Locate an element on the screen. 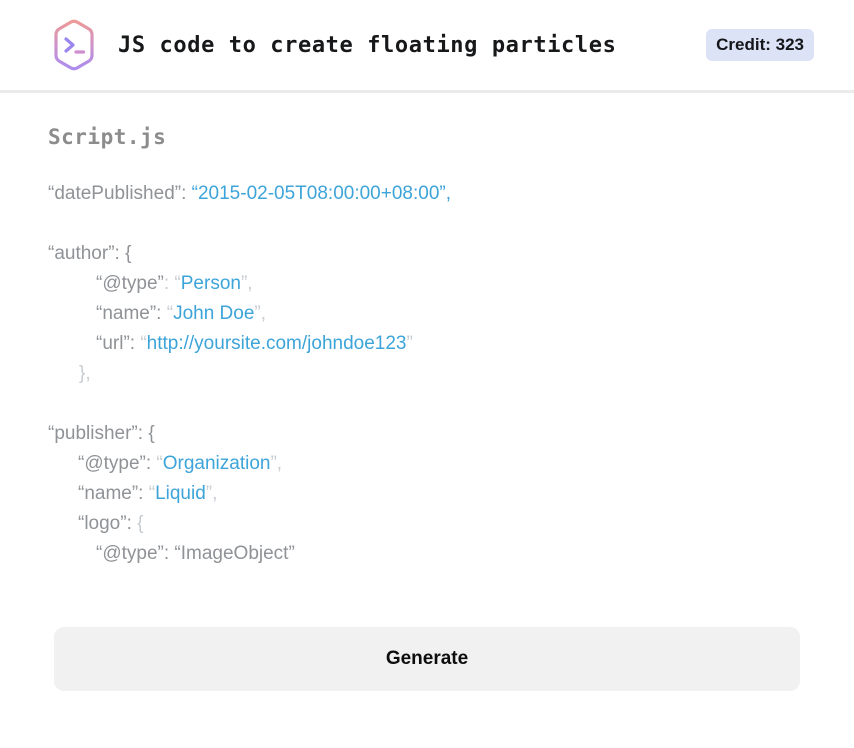 This screenshot has width=854, height=748. code-line: “@type”: “Organization”, is located at coordinates (180, 463).